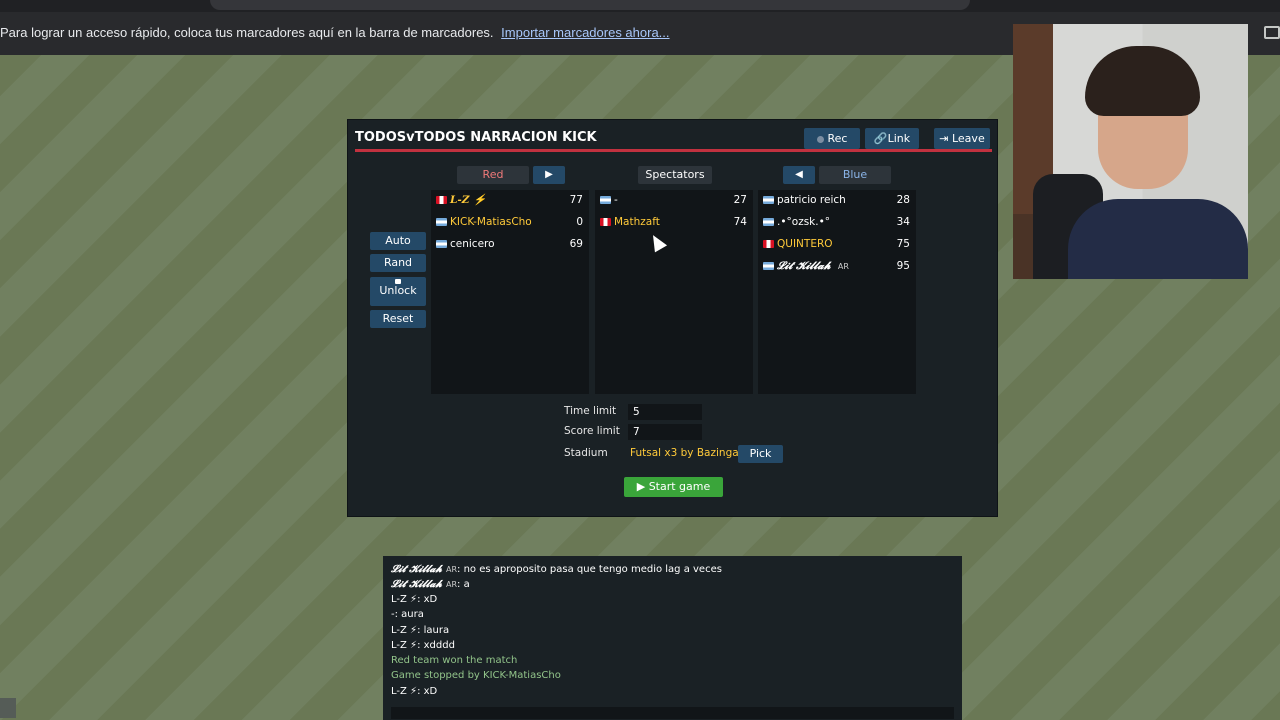 Image resolution: width=1280 pixels, height=720 pixels. Describe the element at coordinates (968, 138) in the screenshot. I see `leave-label: Leave` at that location.